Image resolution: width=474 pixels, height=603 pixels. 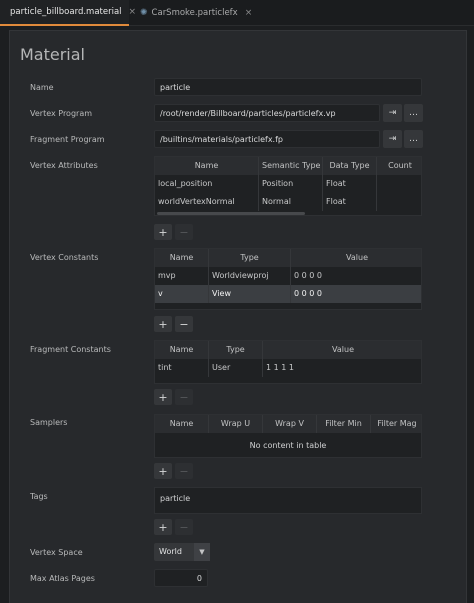 I want to click on table-row: tint User 1 1 1 1, so click(x=288, y=368).